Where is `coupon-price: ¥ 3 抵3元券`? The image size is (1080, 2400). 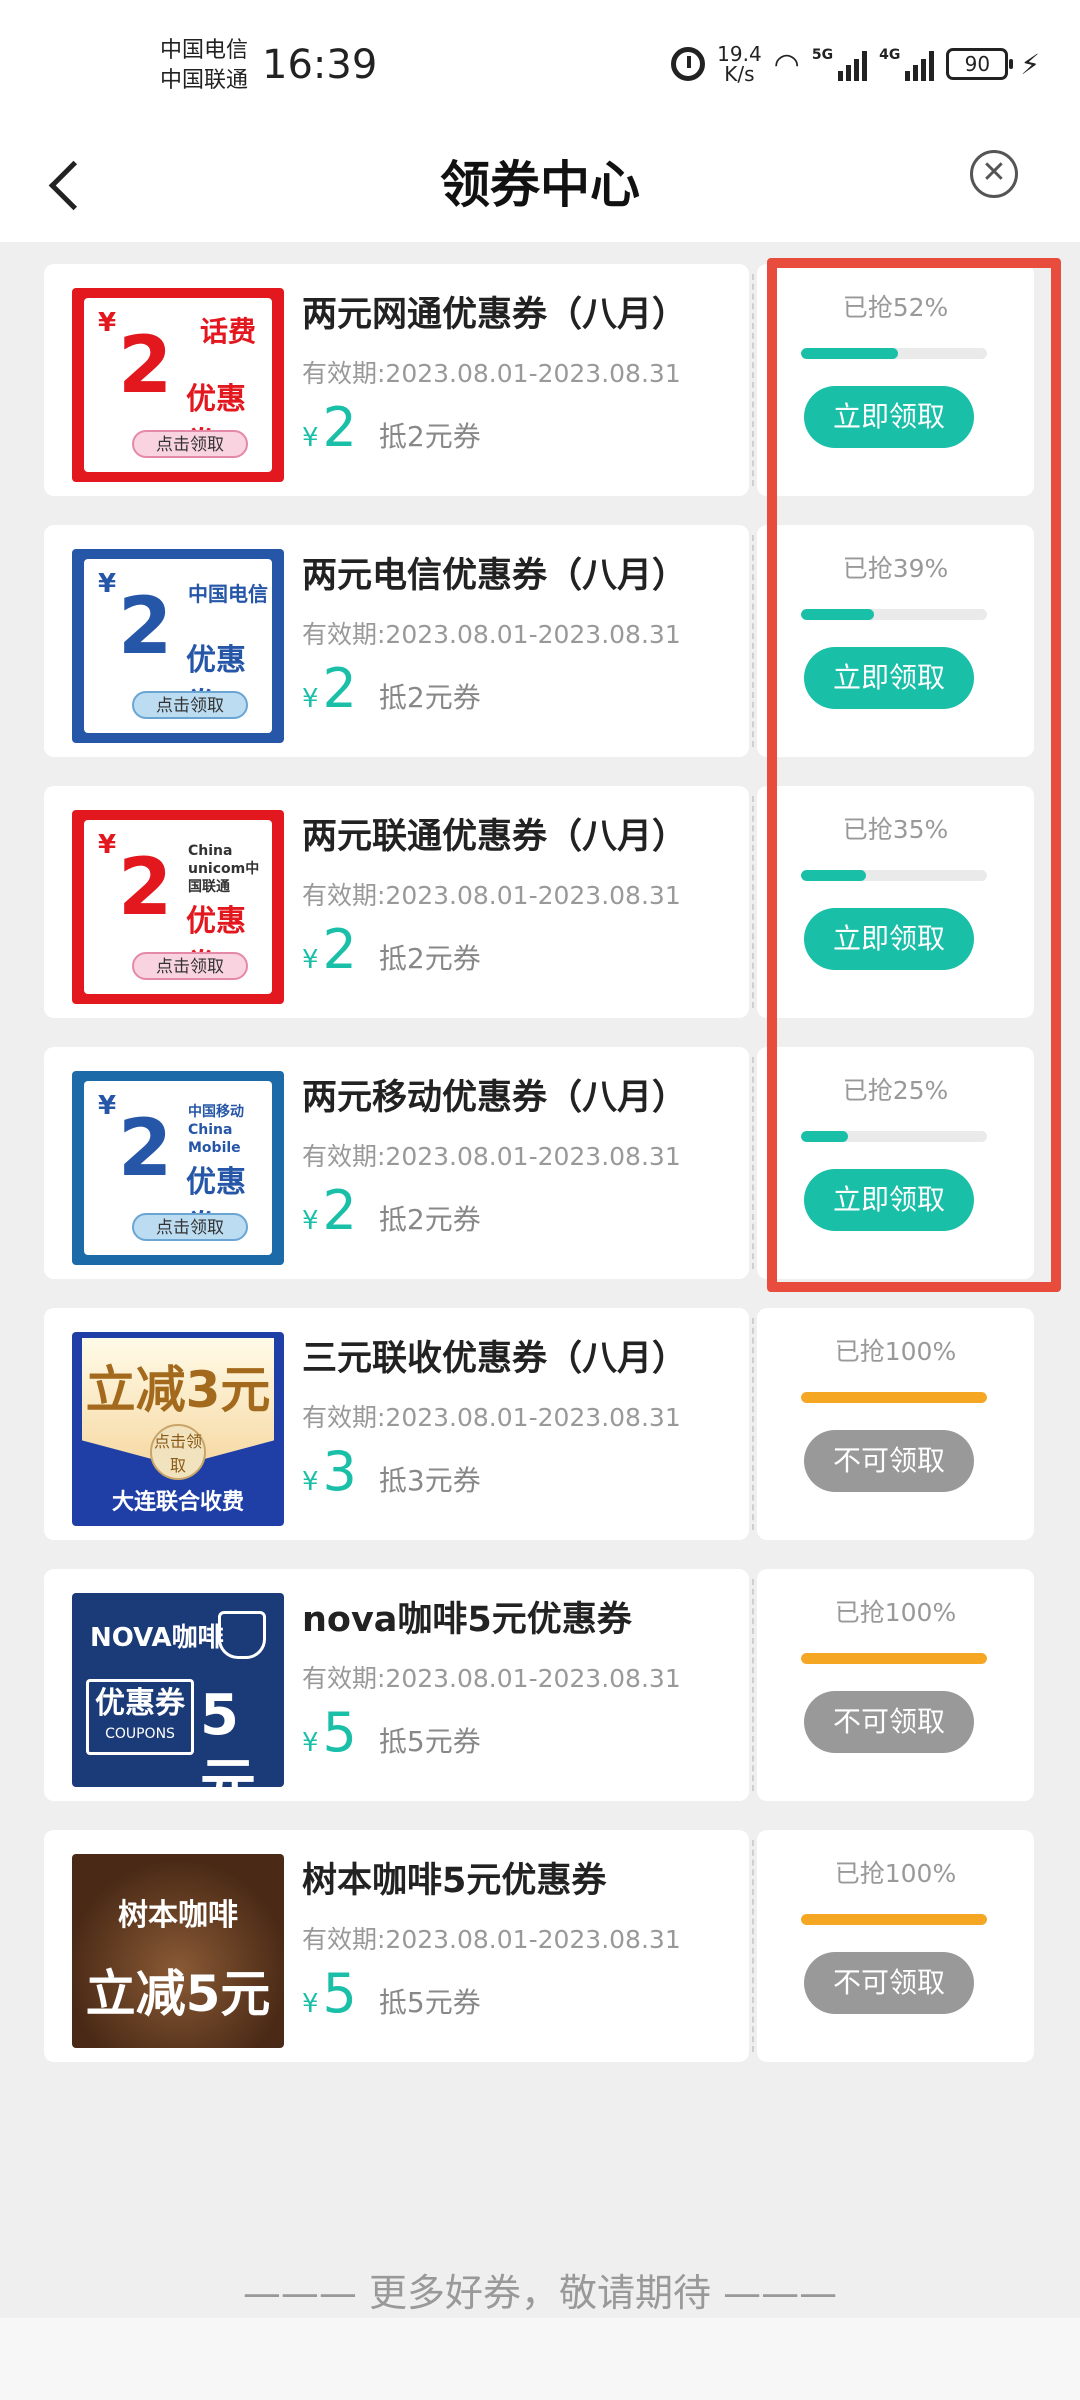 coupon-price: ¥ 3 抵3元券 is located at coordinates (391, 1471).